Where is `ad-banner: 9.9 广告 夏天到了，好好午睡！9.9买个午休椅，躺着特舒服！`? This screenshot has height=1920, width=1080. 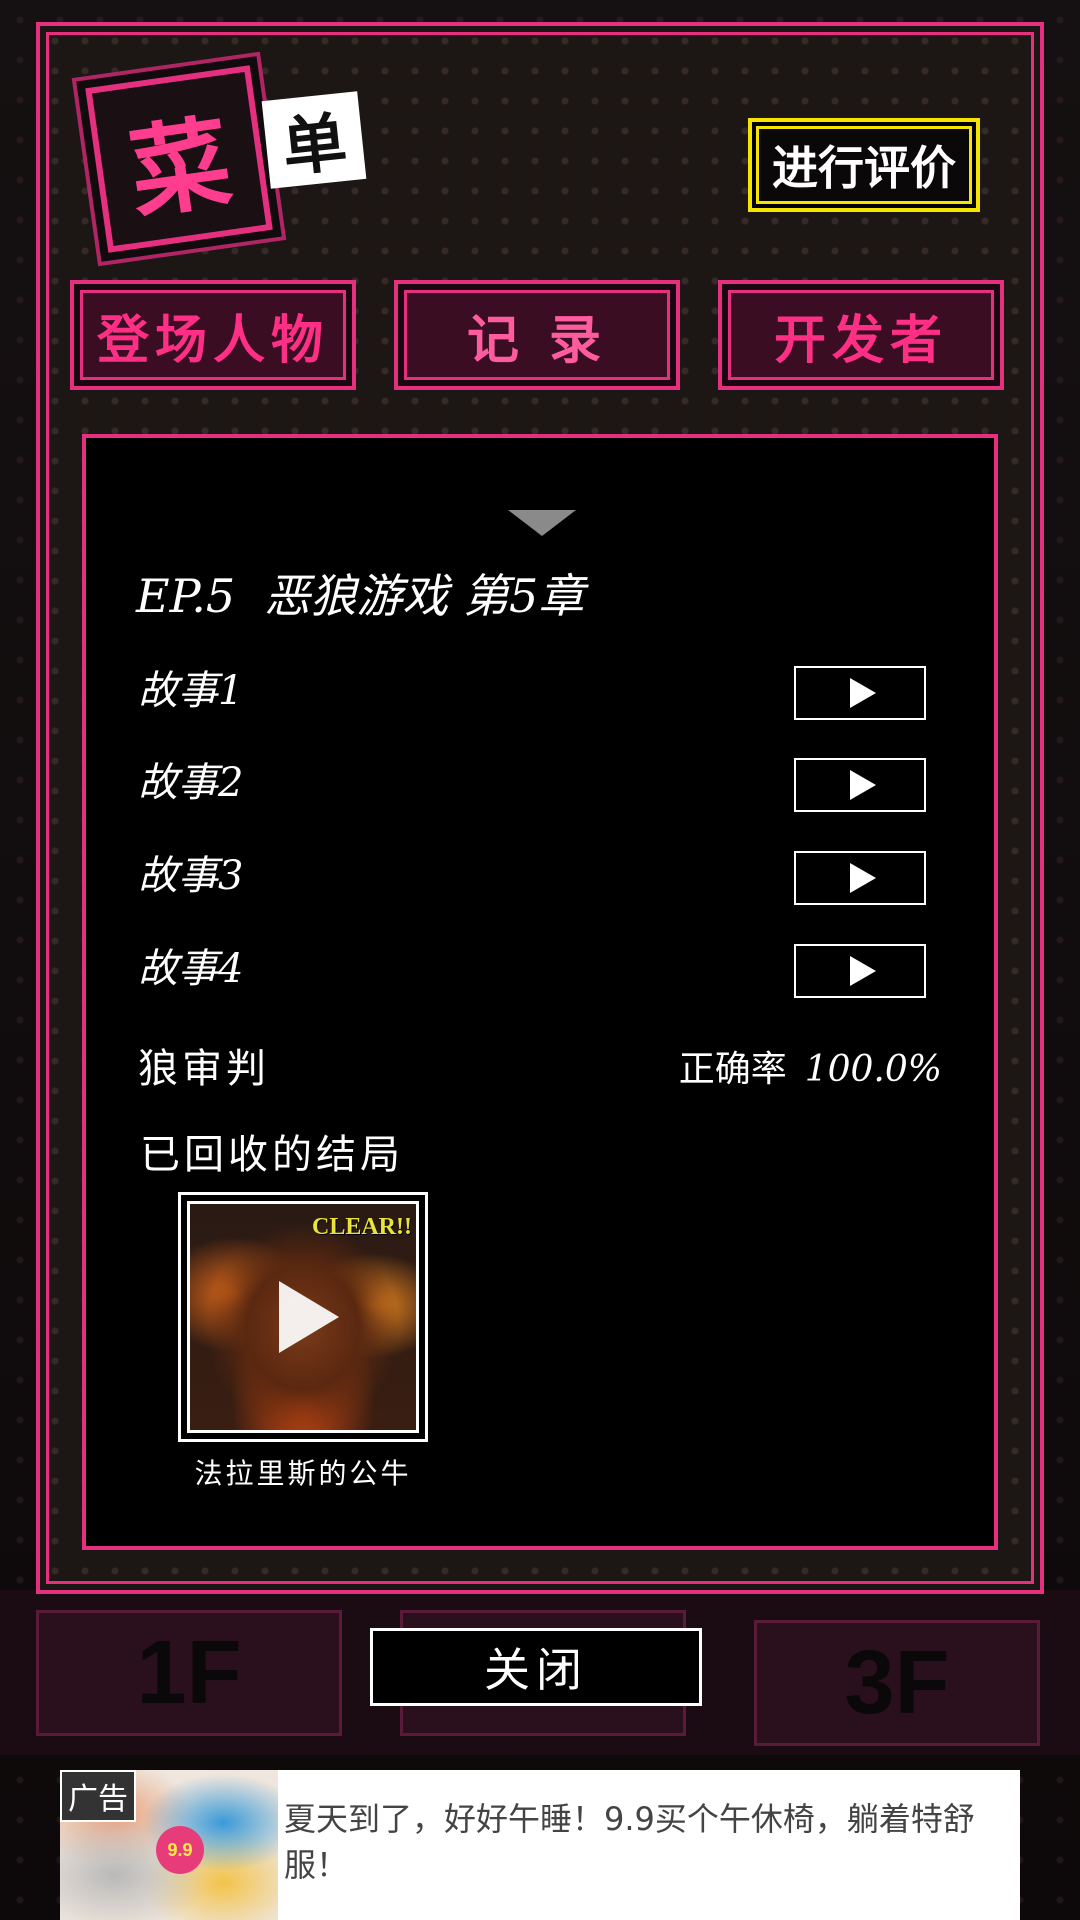
ad-banner: 9.9 广告 夏天到了，好好午睡！9.9买个午休椅，躺着特舒服！ is located at coordinates (540, 1845).